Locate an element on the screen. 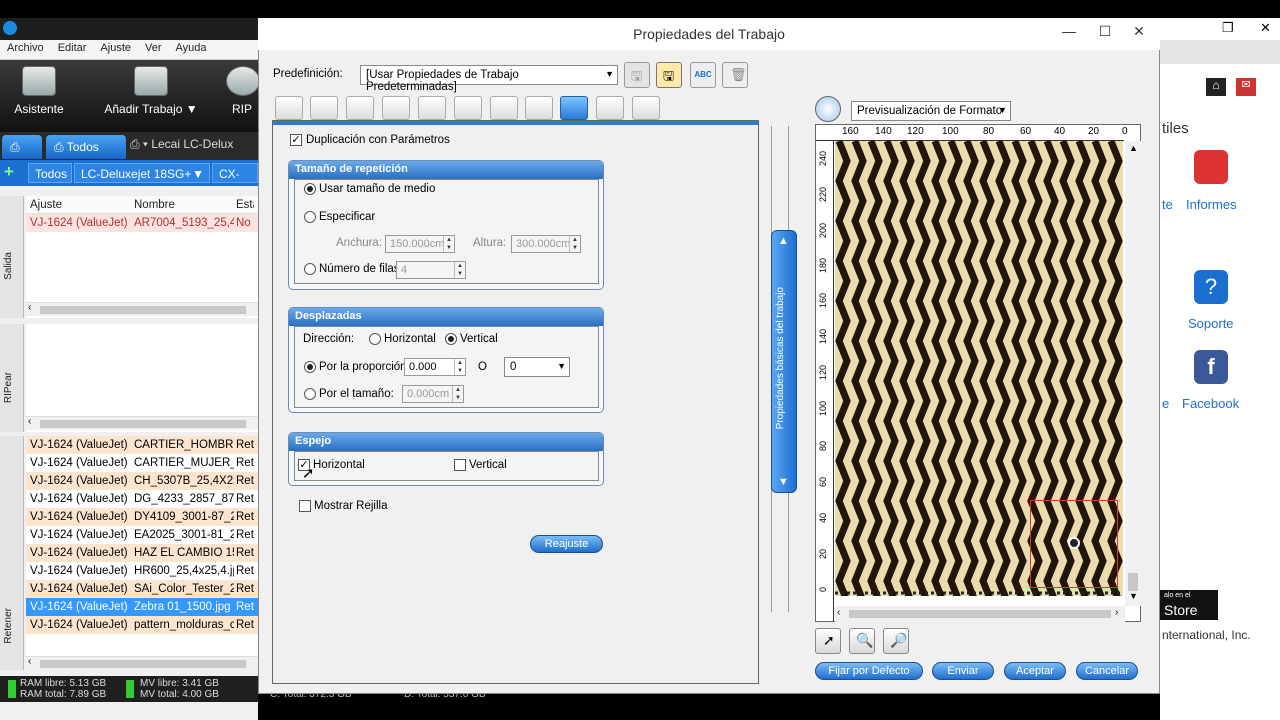 Image resolution: width=1280 pixels, height=720 pixels. tamano-input: 0.000cm ▲ ▼ is located at coordinates (433, 394).